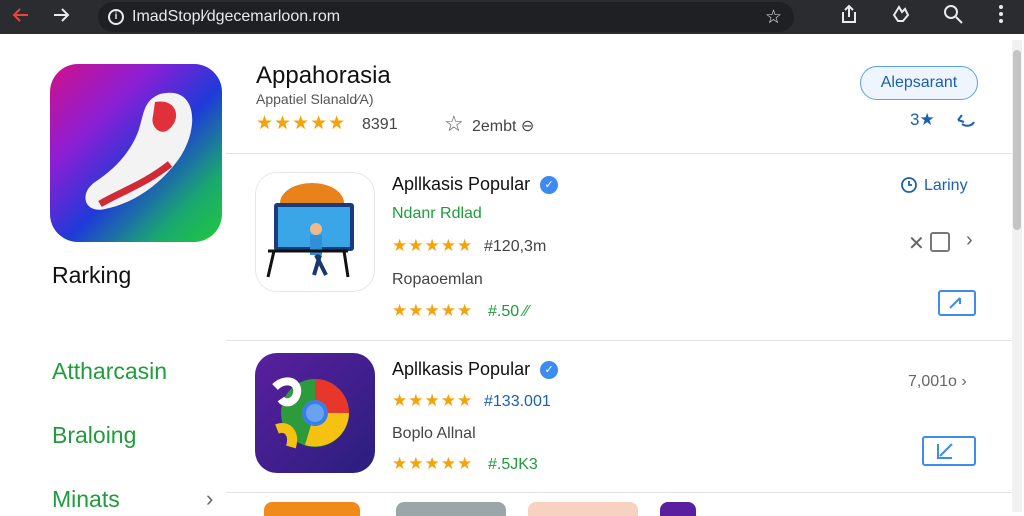 Image resolution: width=1024 pixels, height=516 pixels. What do you see at coordinates (955, 16) in the screenshot?
I see `search-icon` at bounding box center [955, 16].